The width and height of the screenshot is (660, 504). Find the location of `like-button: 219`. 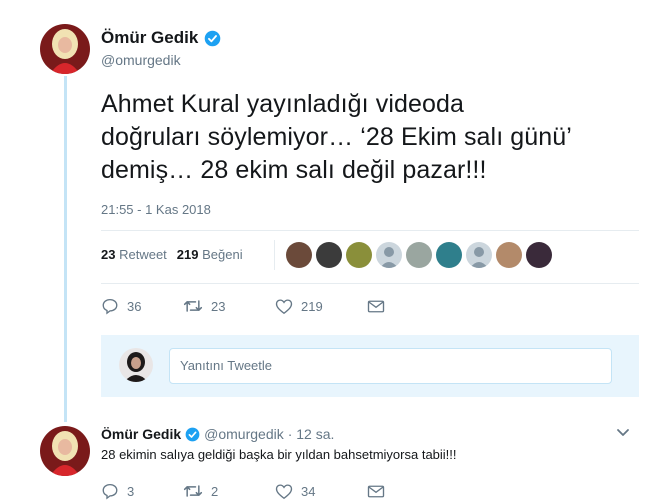

like-button: 219 is located at coordinates (305, 306).